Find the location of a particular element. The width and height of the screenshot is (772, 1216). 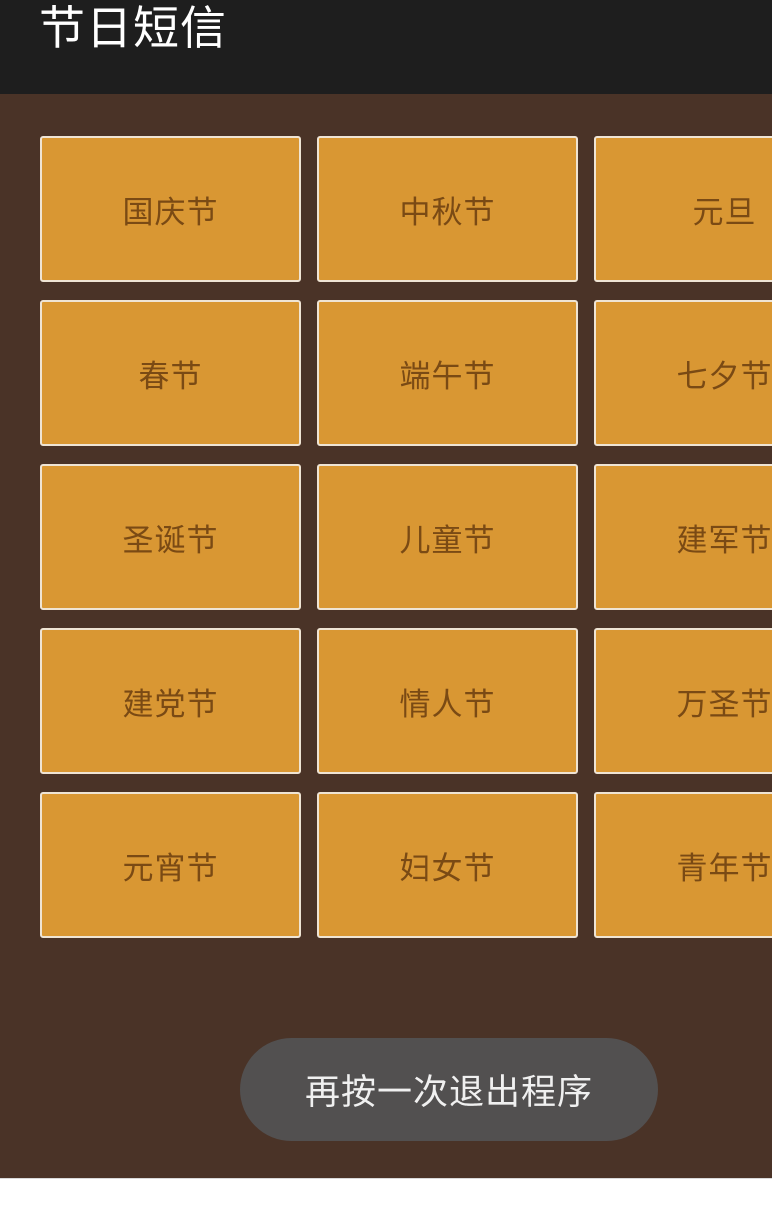

festival-tile-qingren: 情人节 is located at coordinates (447, 701).